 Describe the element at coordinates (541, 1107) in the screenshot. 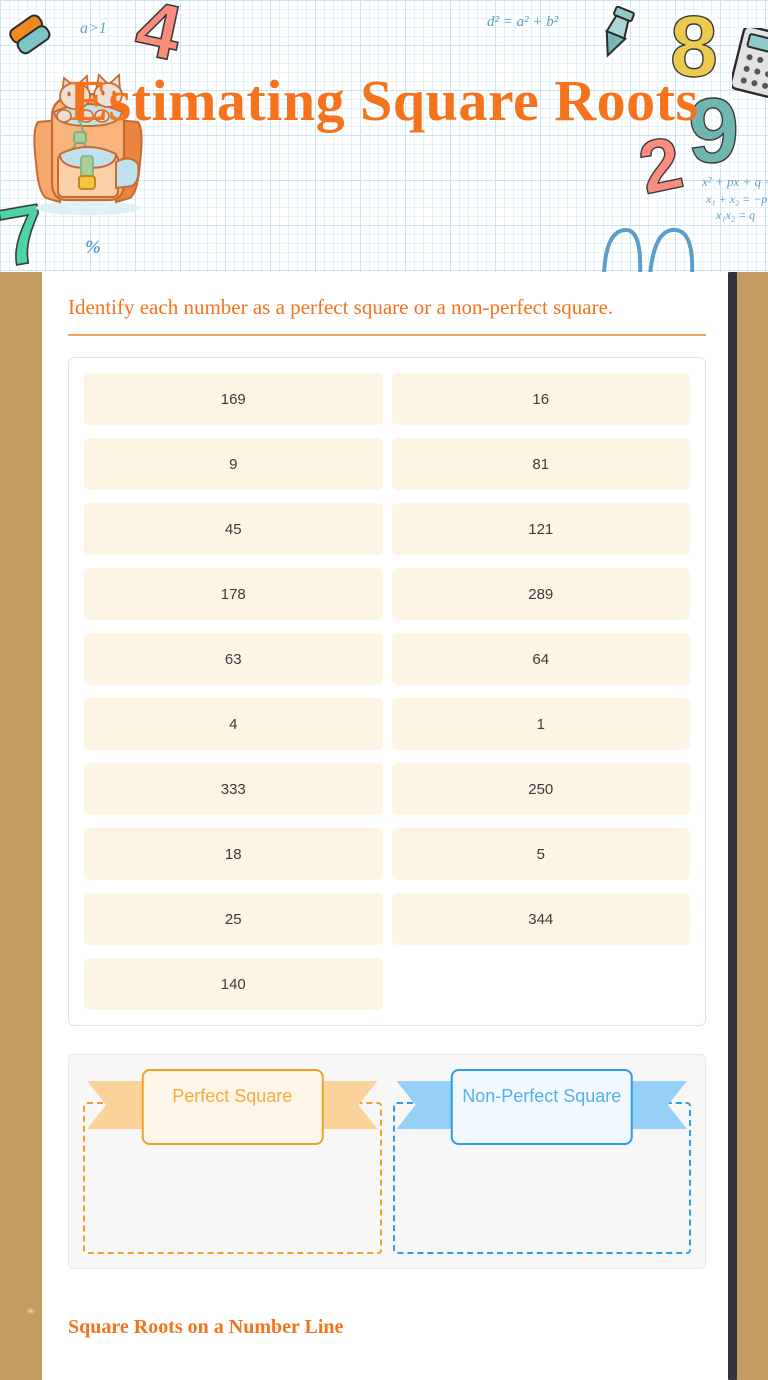

I see `non-perfect-square-label: Non-Perfect Square` at that location.